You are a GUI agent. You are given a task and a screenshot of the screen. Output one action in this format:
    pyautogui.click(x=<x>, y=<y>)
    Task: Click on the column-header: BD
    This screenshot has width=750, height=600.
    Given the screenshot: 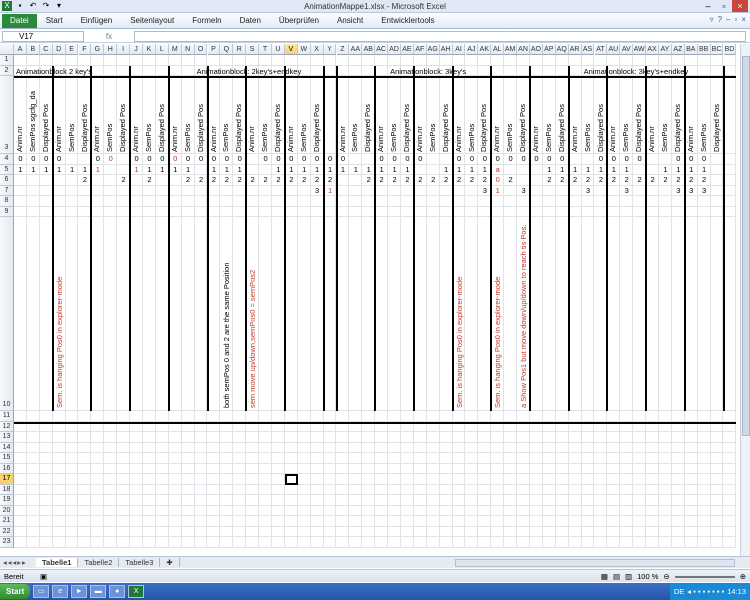 What is the action you would take?
    pyautogui.click(x=730, y=49)
    